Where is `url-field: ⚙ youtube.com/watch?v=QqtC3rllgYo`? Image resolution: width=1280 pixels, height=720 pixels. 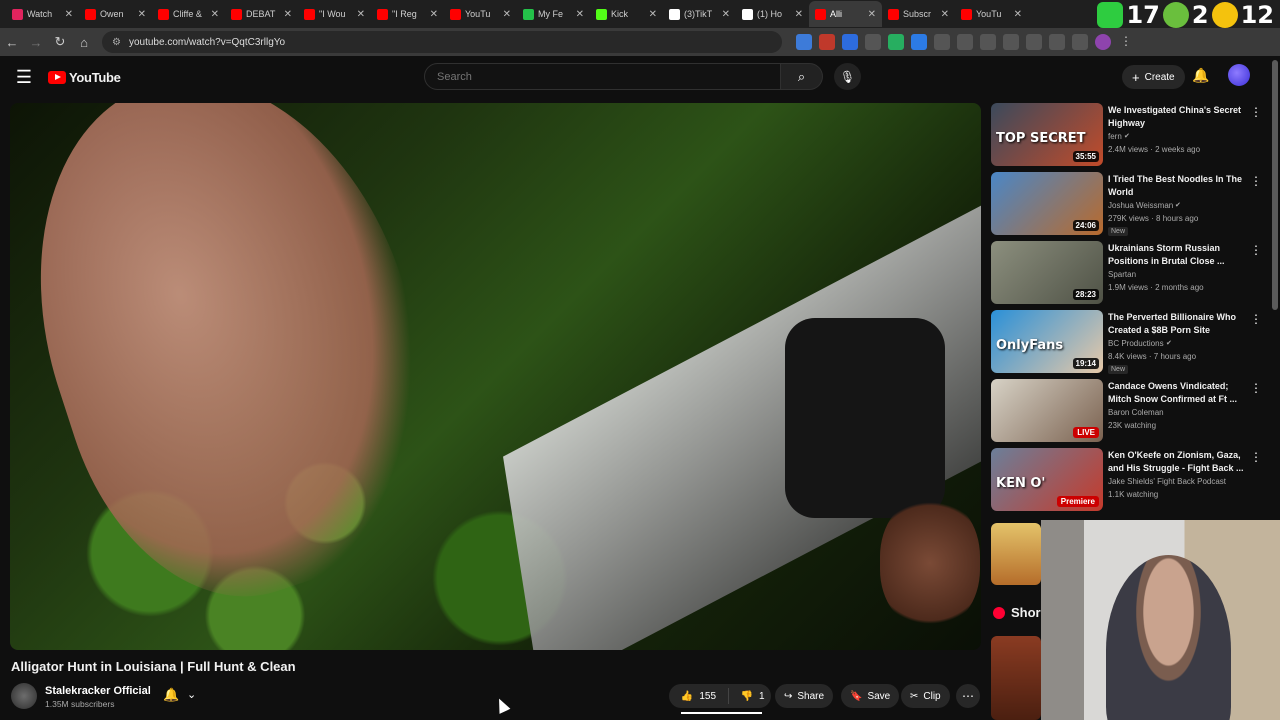
url-field: ⚙ youtube.com/watch?v=QqtC3rllgYo is located at coordinates (442, 42).